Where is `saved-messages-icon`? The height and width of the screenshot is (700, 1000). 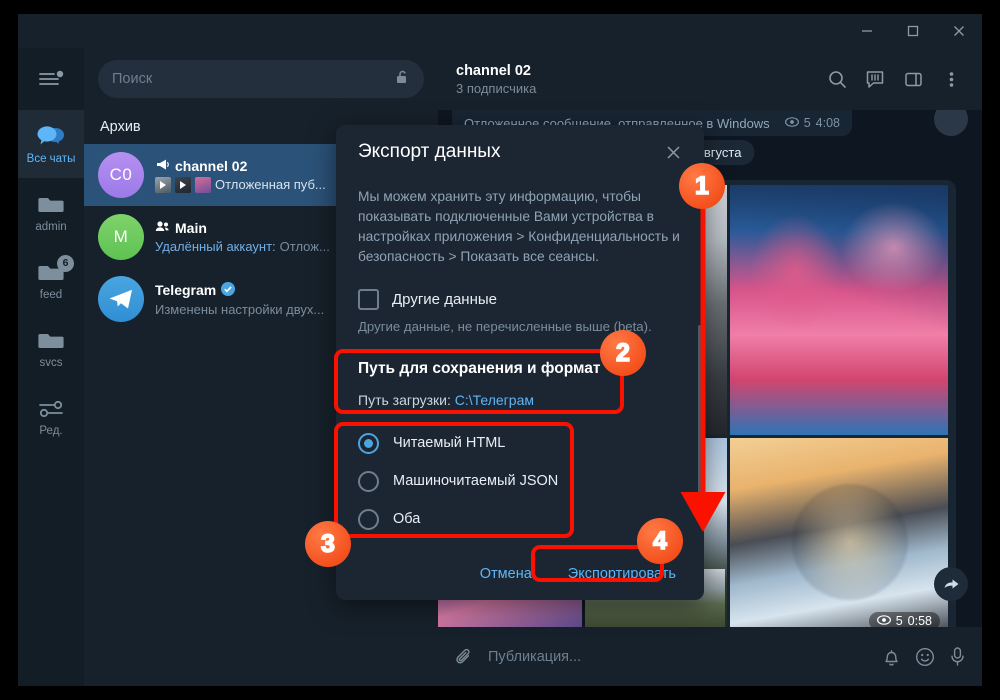
saved-messages-icon is located at coordinates (875, 79).